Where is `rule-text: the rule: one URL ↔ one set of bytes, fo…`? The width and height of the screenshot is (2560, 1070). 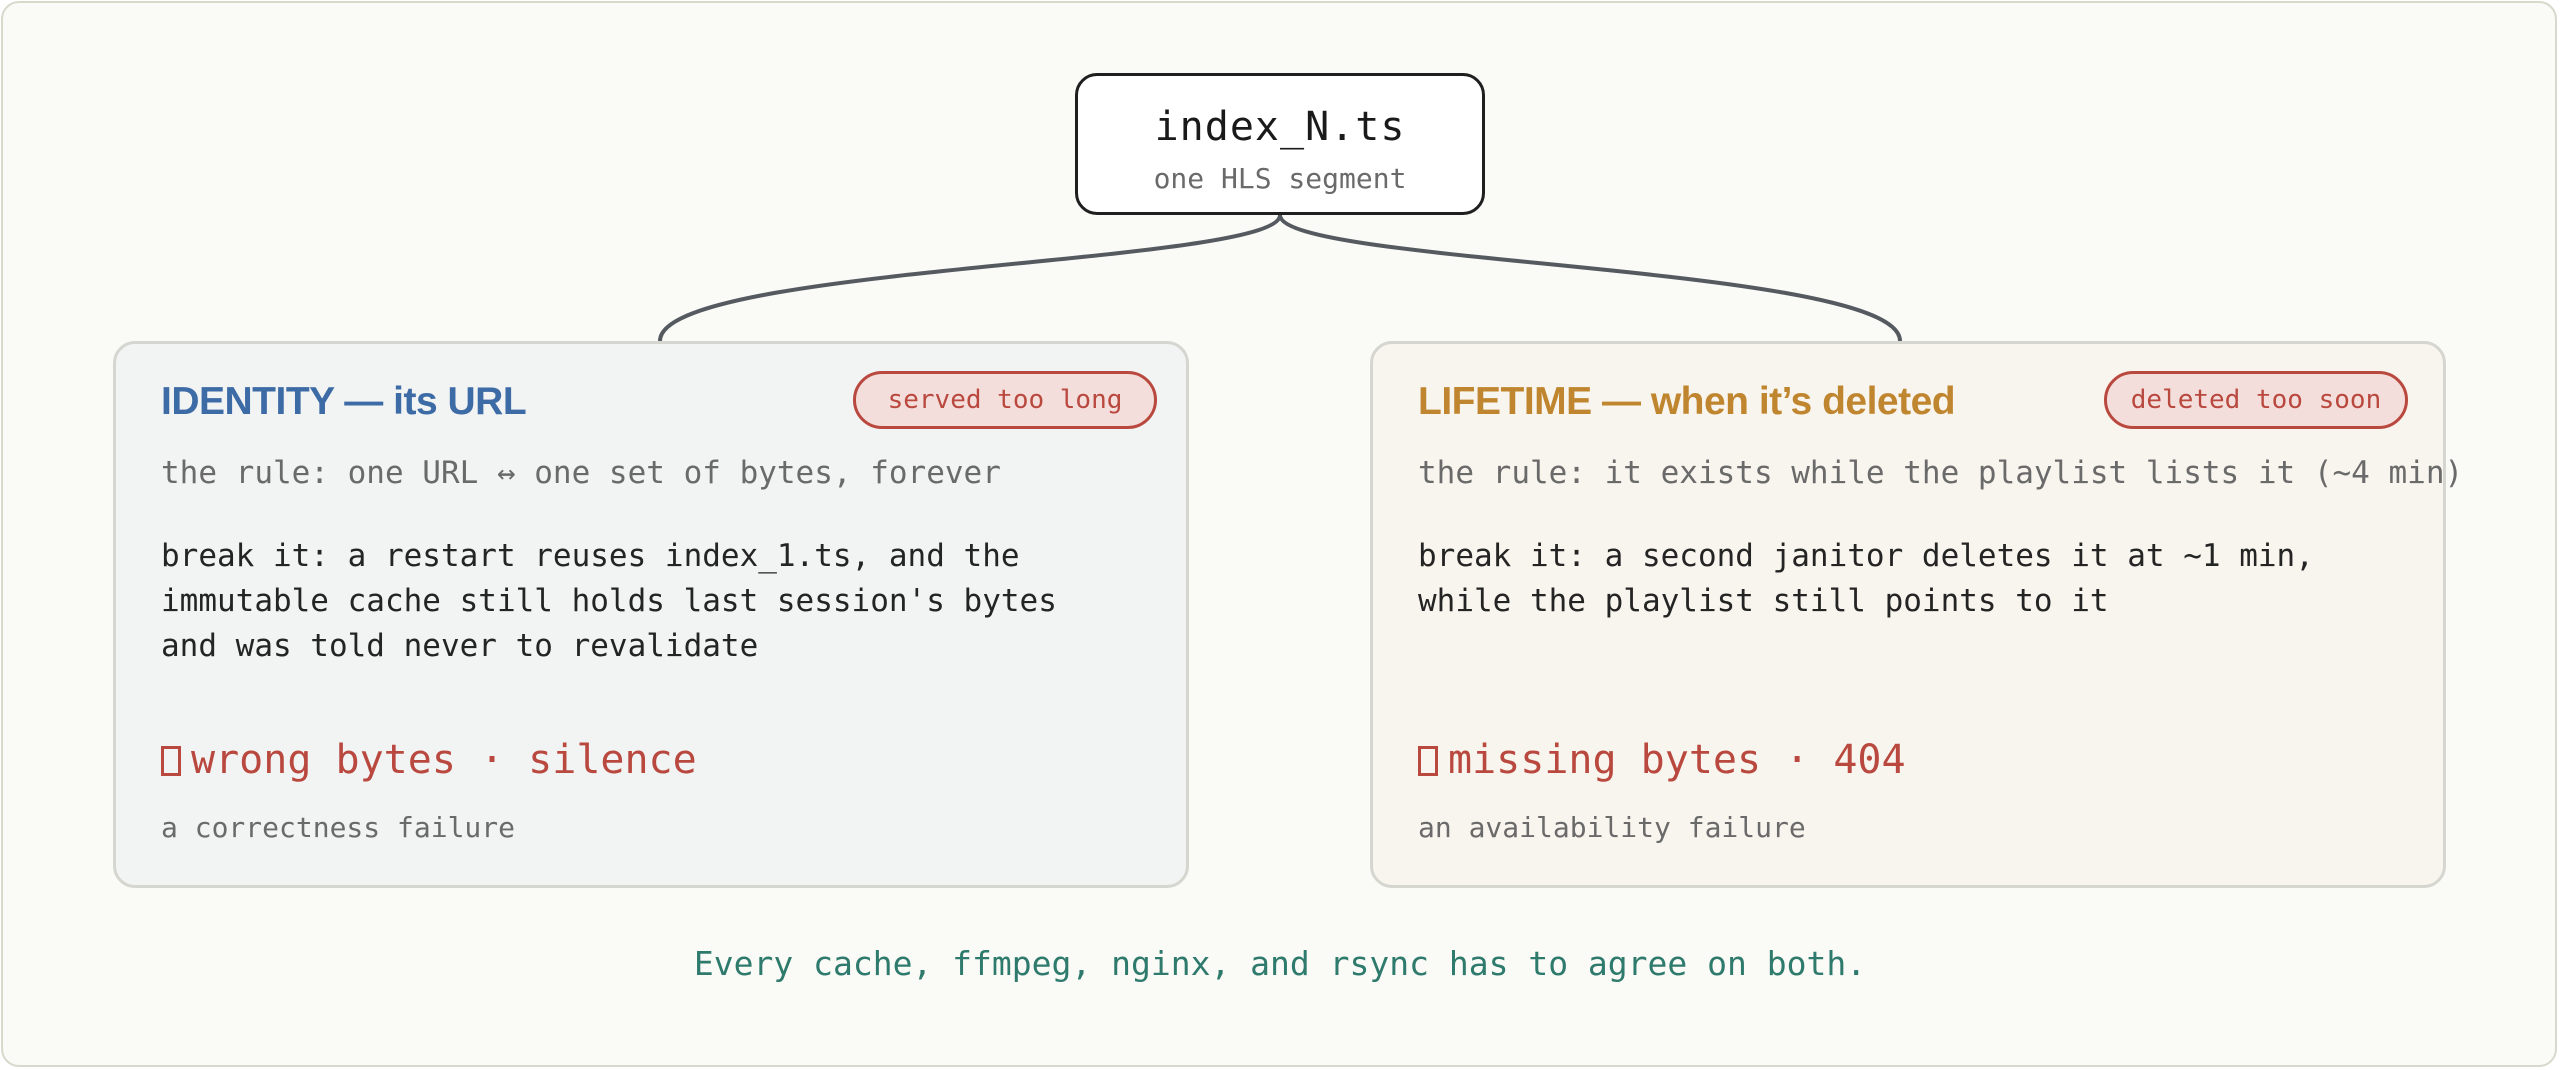 rule-text: the rule: one URL ↔ one set of bytes, fo… is located at coordinates (581, 473).